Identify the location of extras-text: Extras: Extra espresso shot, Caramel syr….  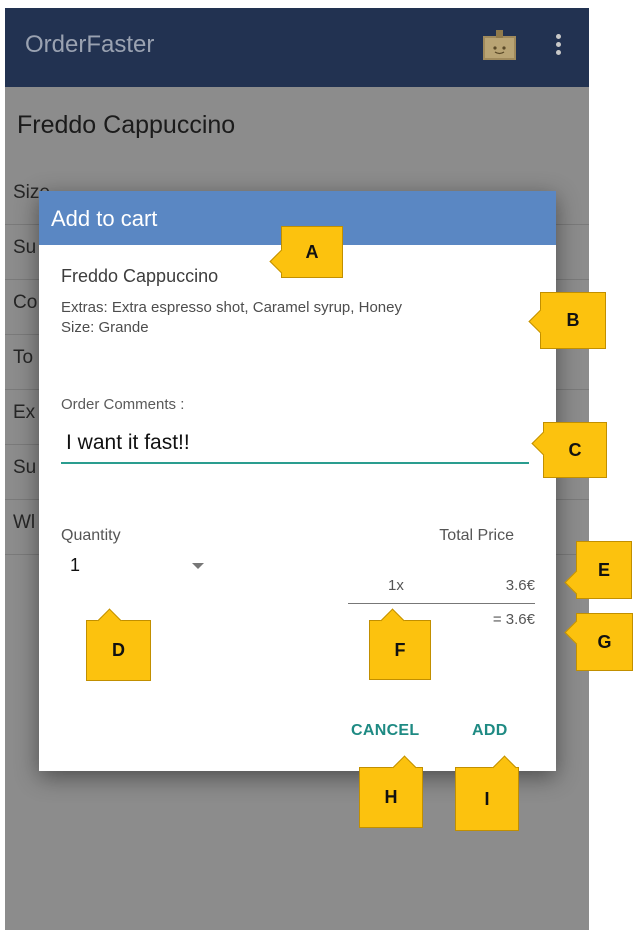
(231, 307).